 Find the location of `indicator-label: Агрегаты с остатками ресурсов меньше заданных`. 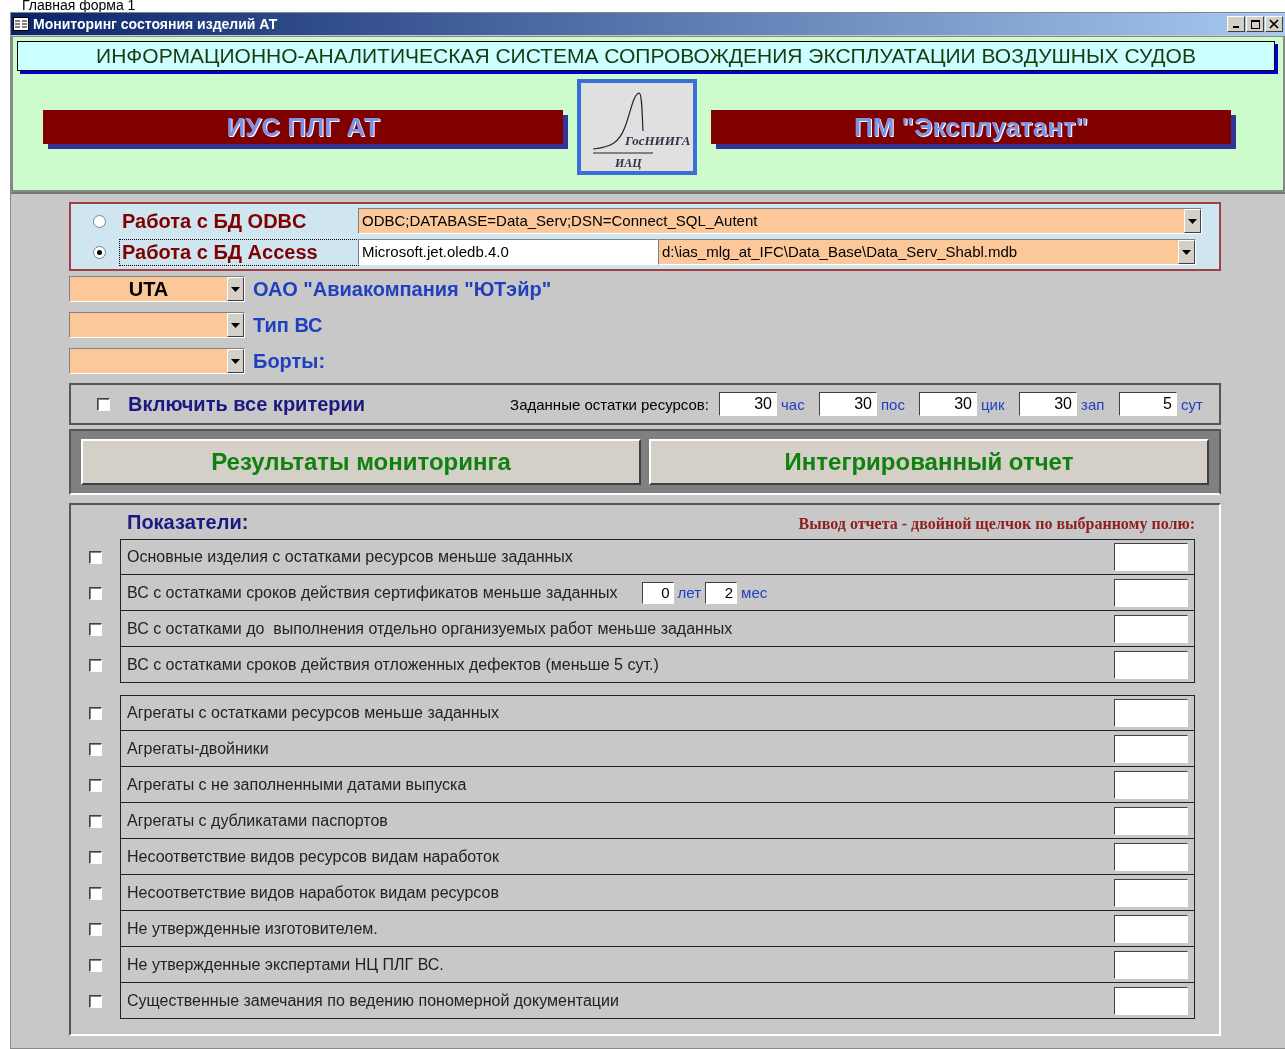

indicator-label: Агрегаты с остатками ресурсов меньше заданных is located at coordinates (313, 713).